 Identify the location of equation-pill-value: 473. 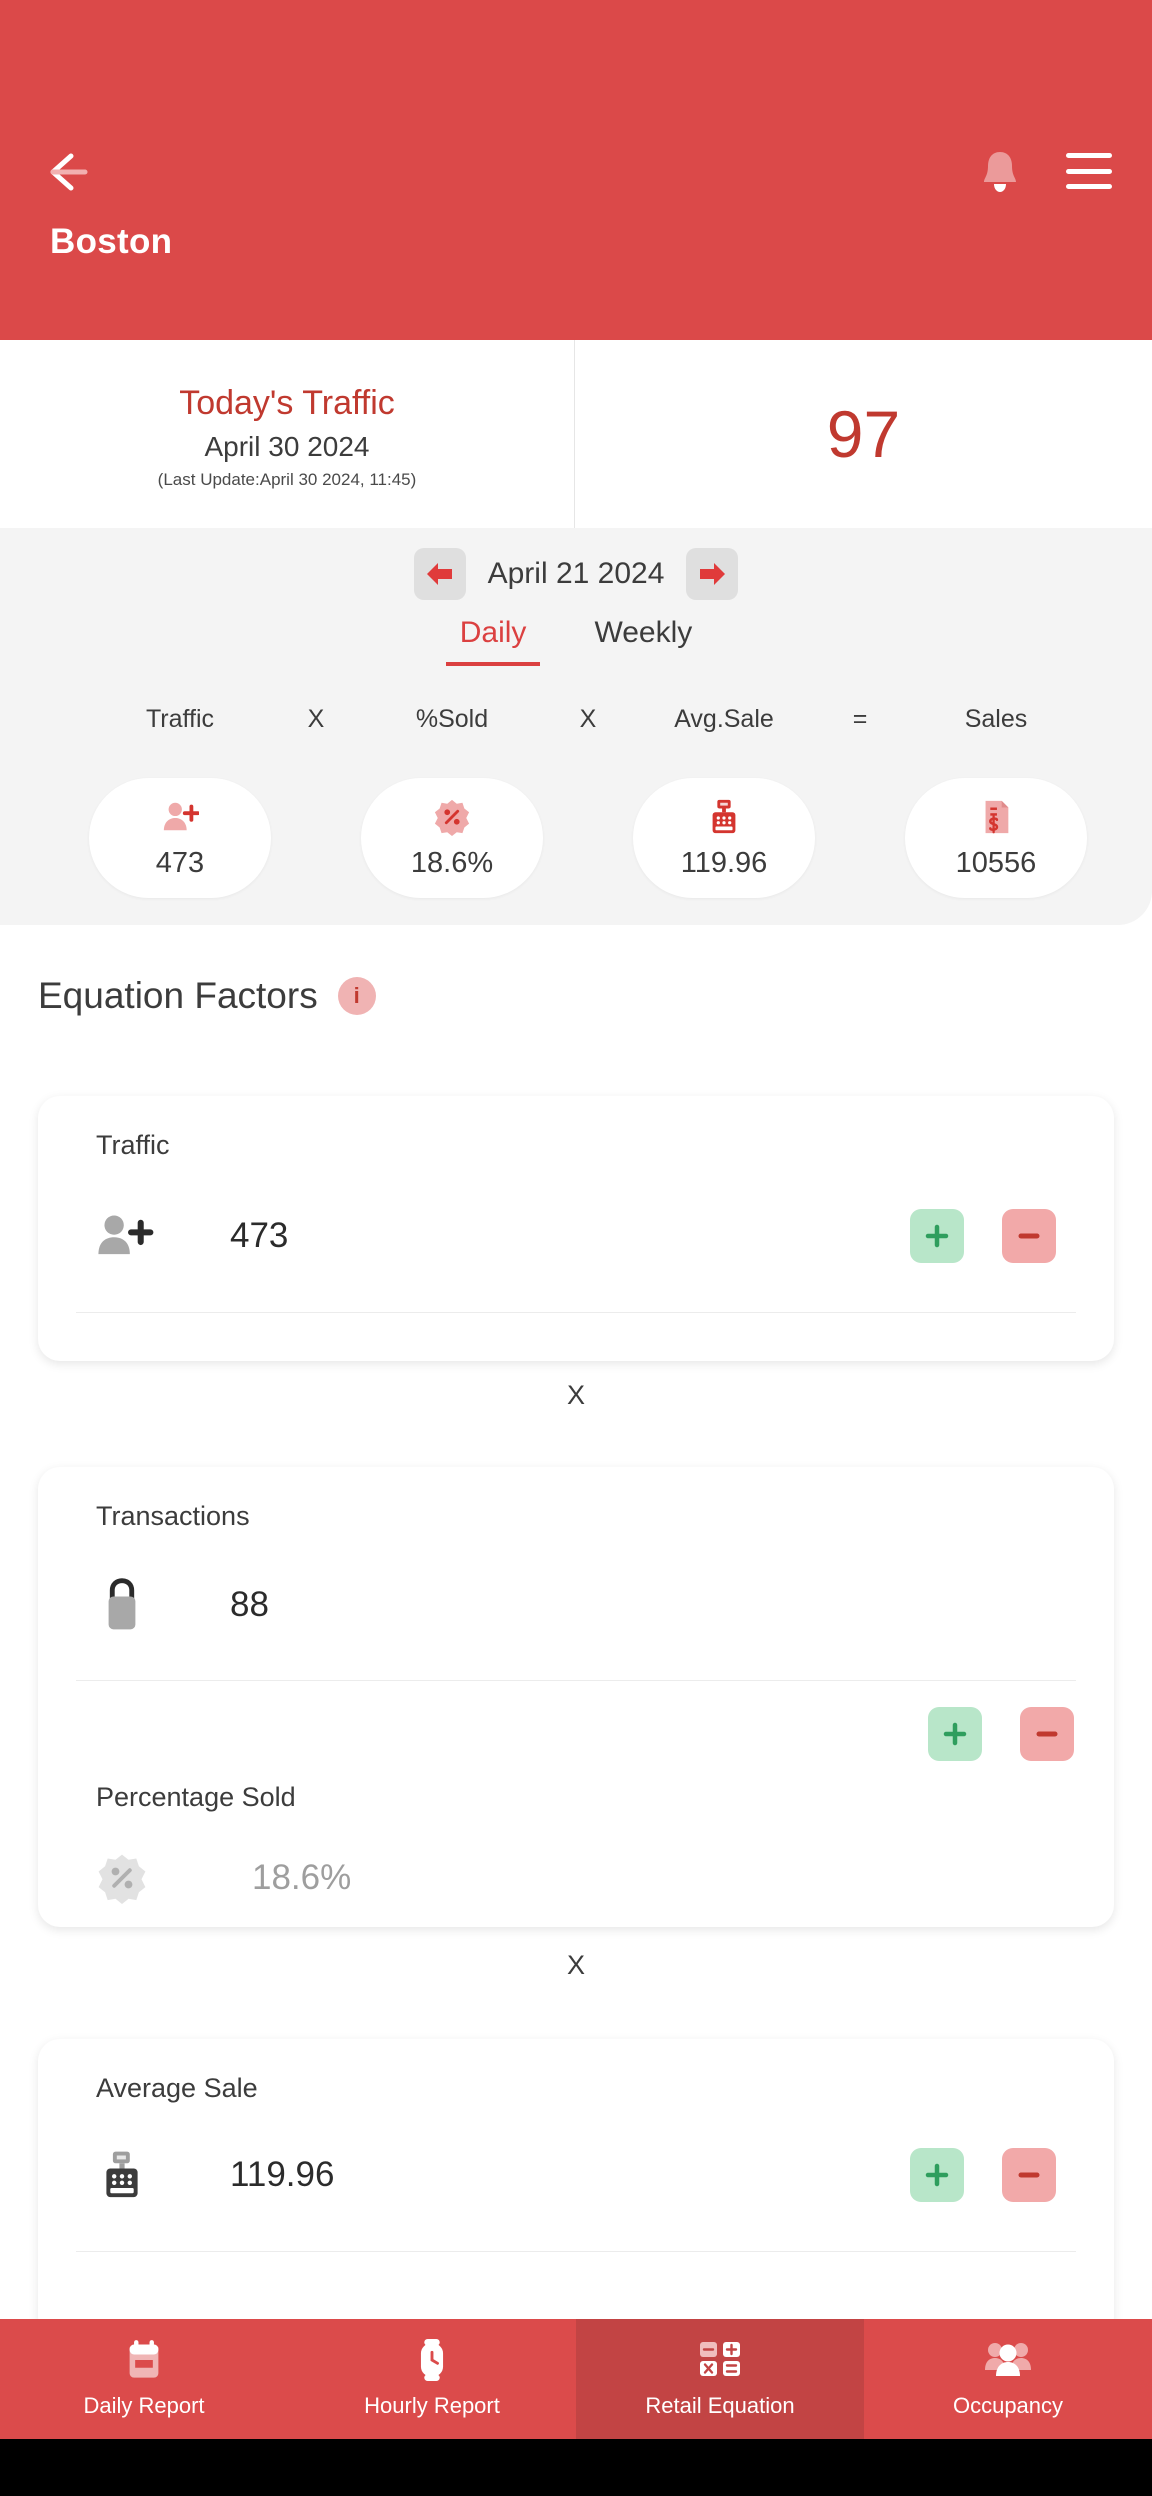
(180, 862).